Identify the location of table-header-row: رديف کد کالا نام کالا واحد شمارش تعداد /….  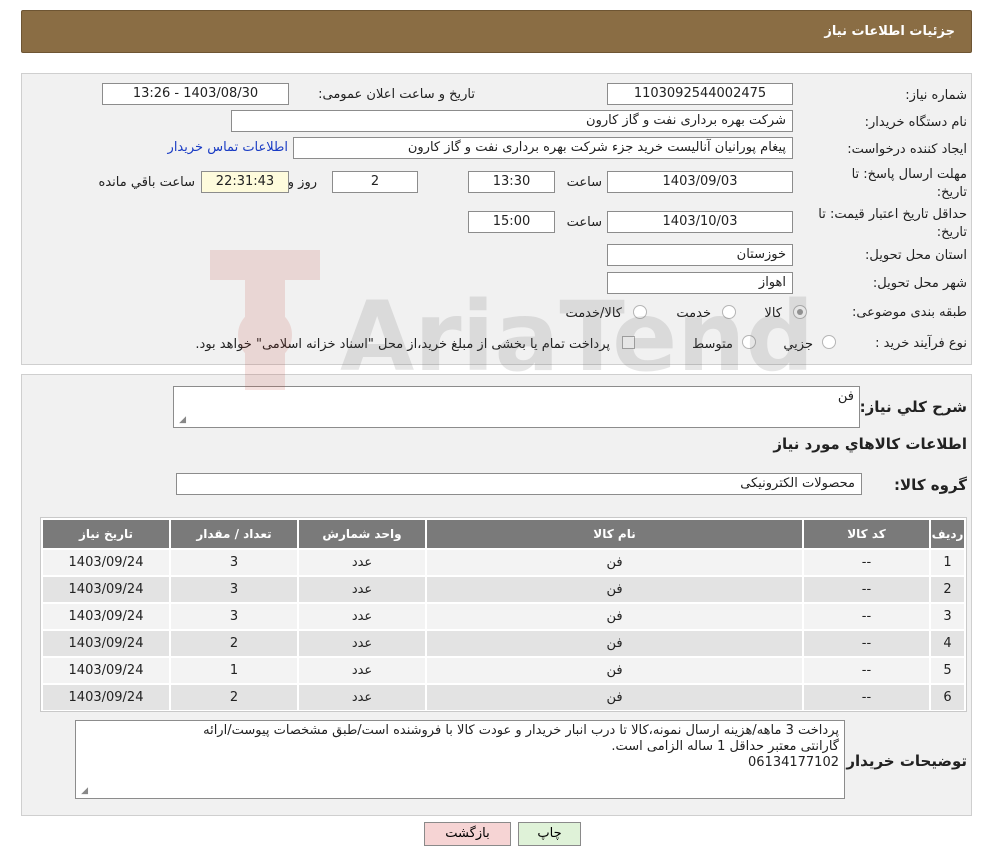
(503, 534).